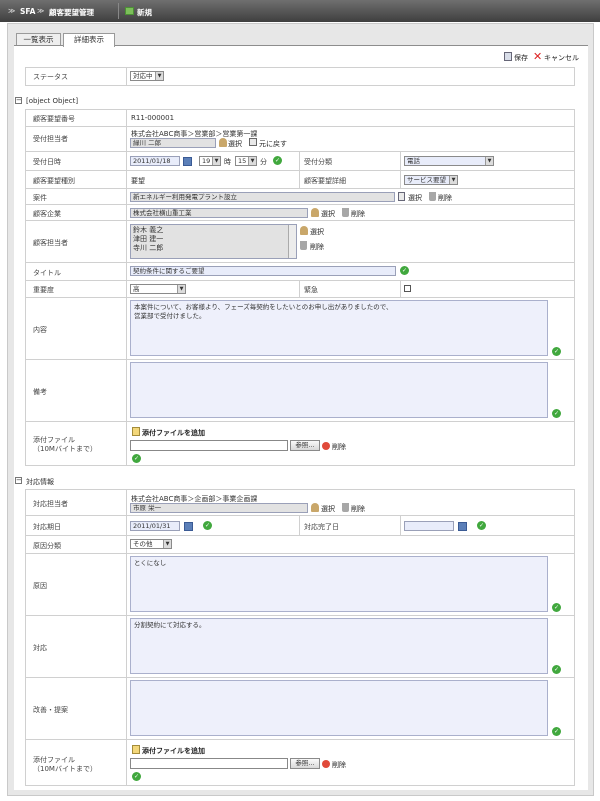 Image resolution: width=600 pixels, height=801 pixels. Describe the element at coordinates (50, 243) in the screenshot. I see `contacts-label: 顧客担当者` at that location.